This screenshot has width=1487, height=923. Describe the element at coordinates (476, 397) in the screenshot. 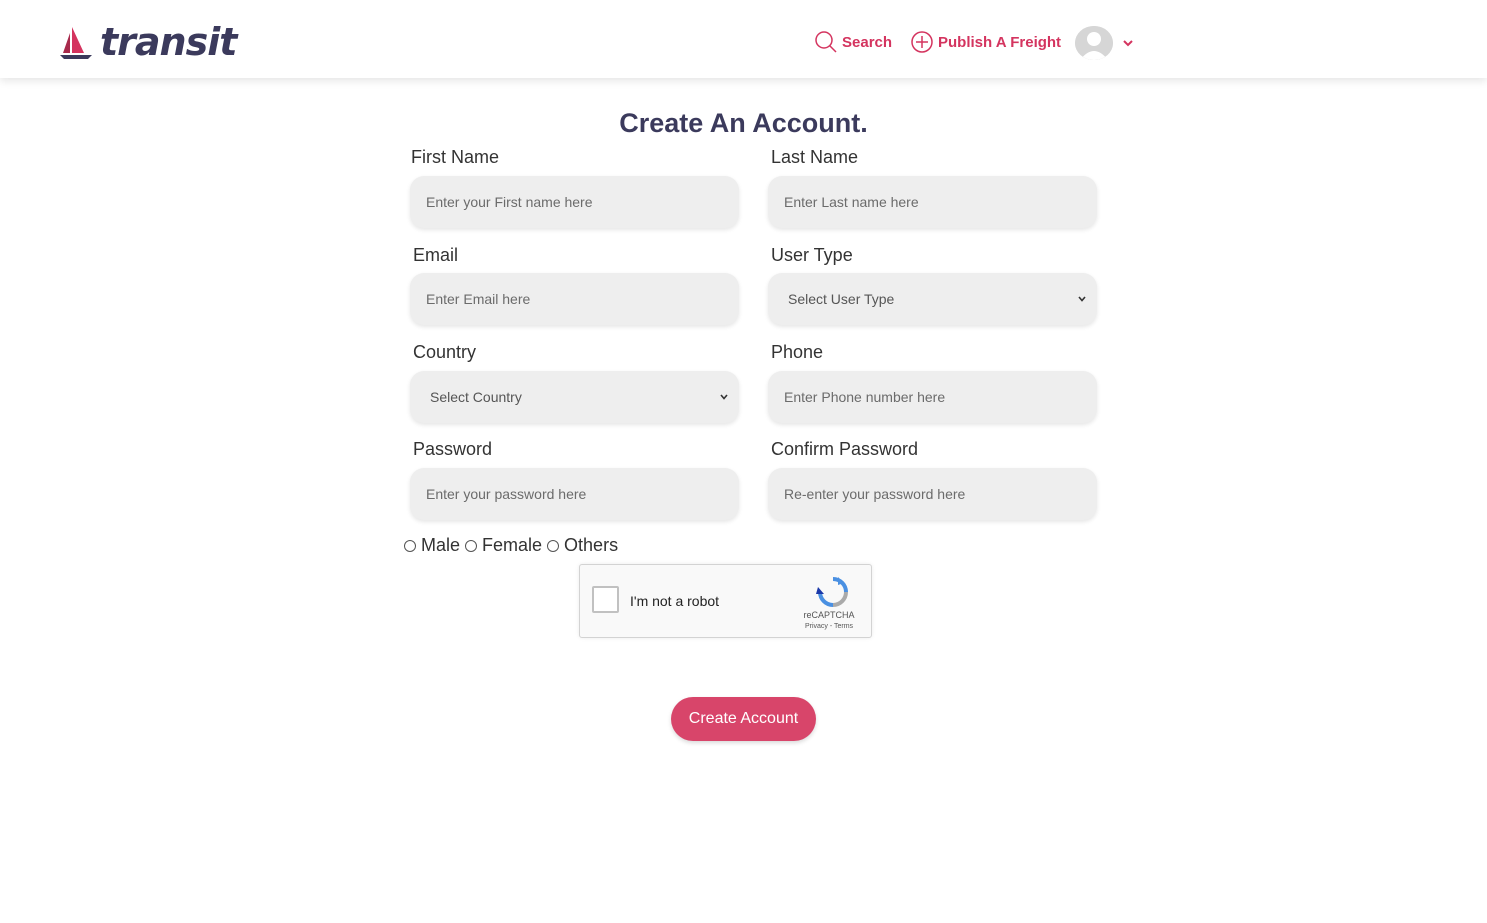

I see `country-selected: Select Country` at that location.